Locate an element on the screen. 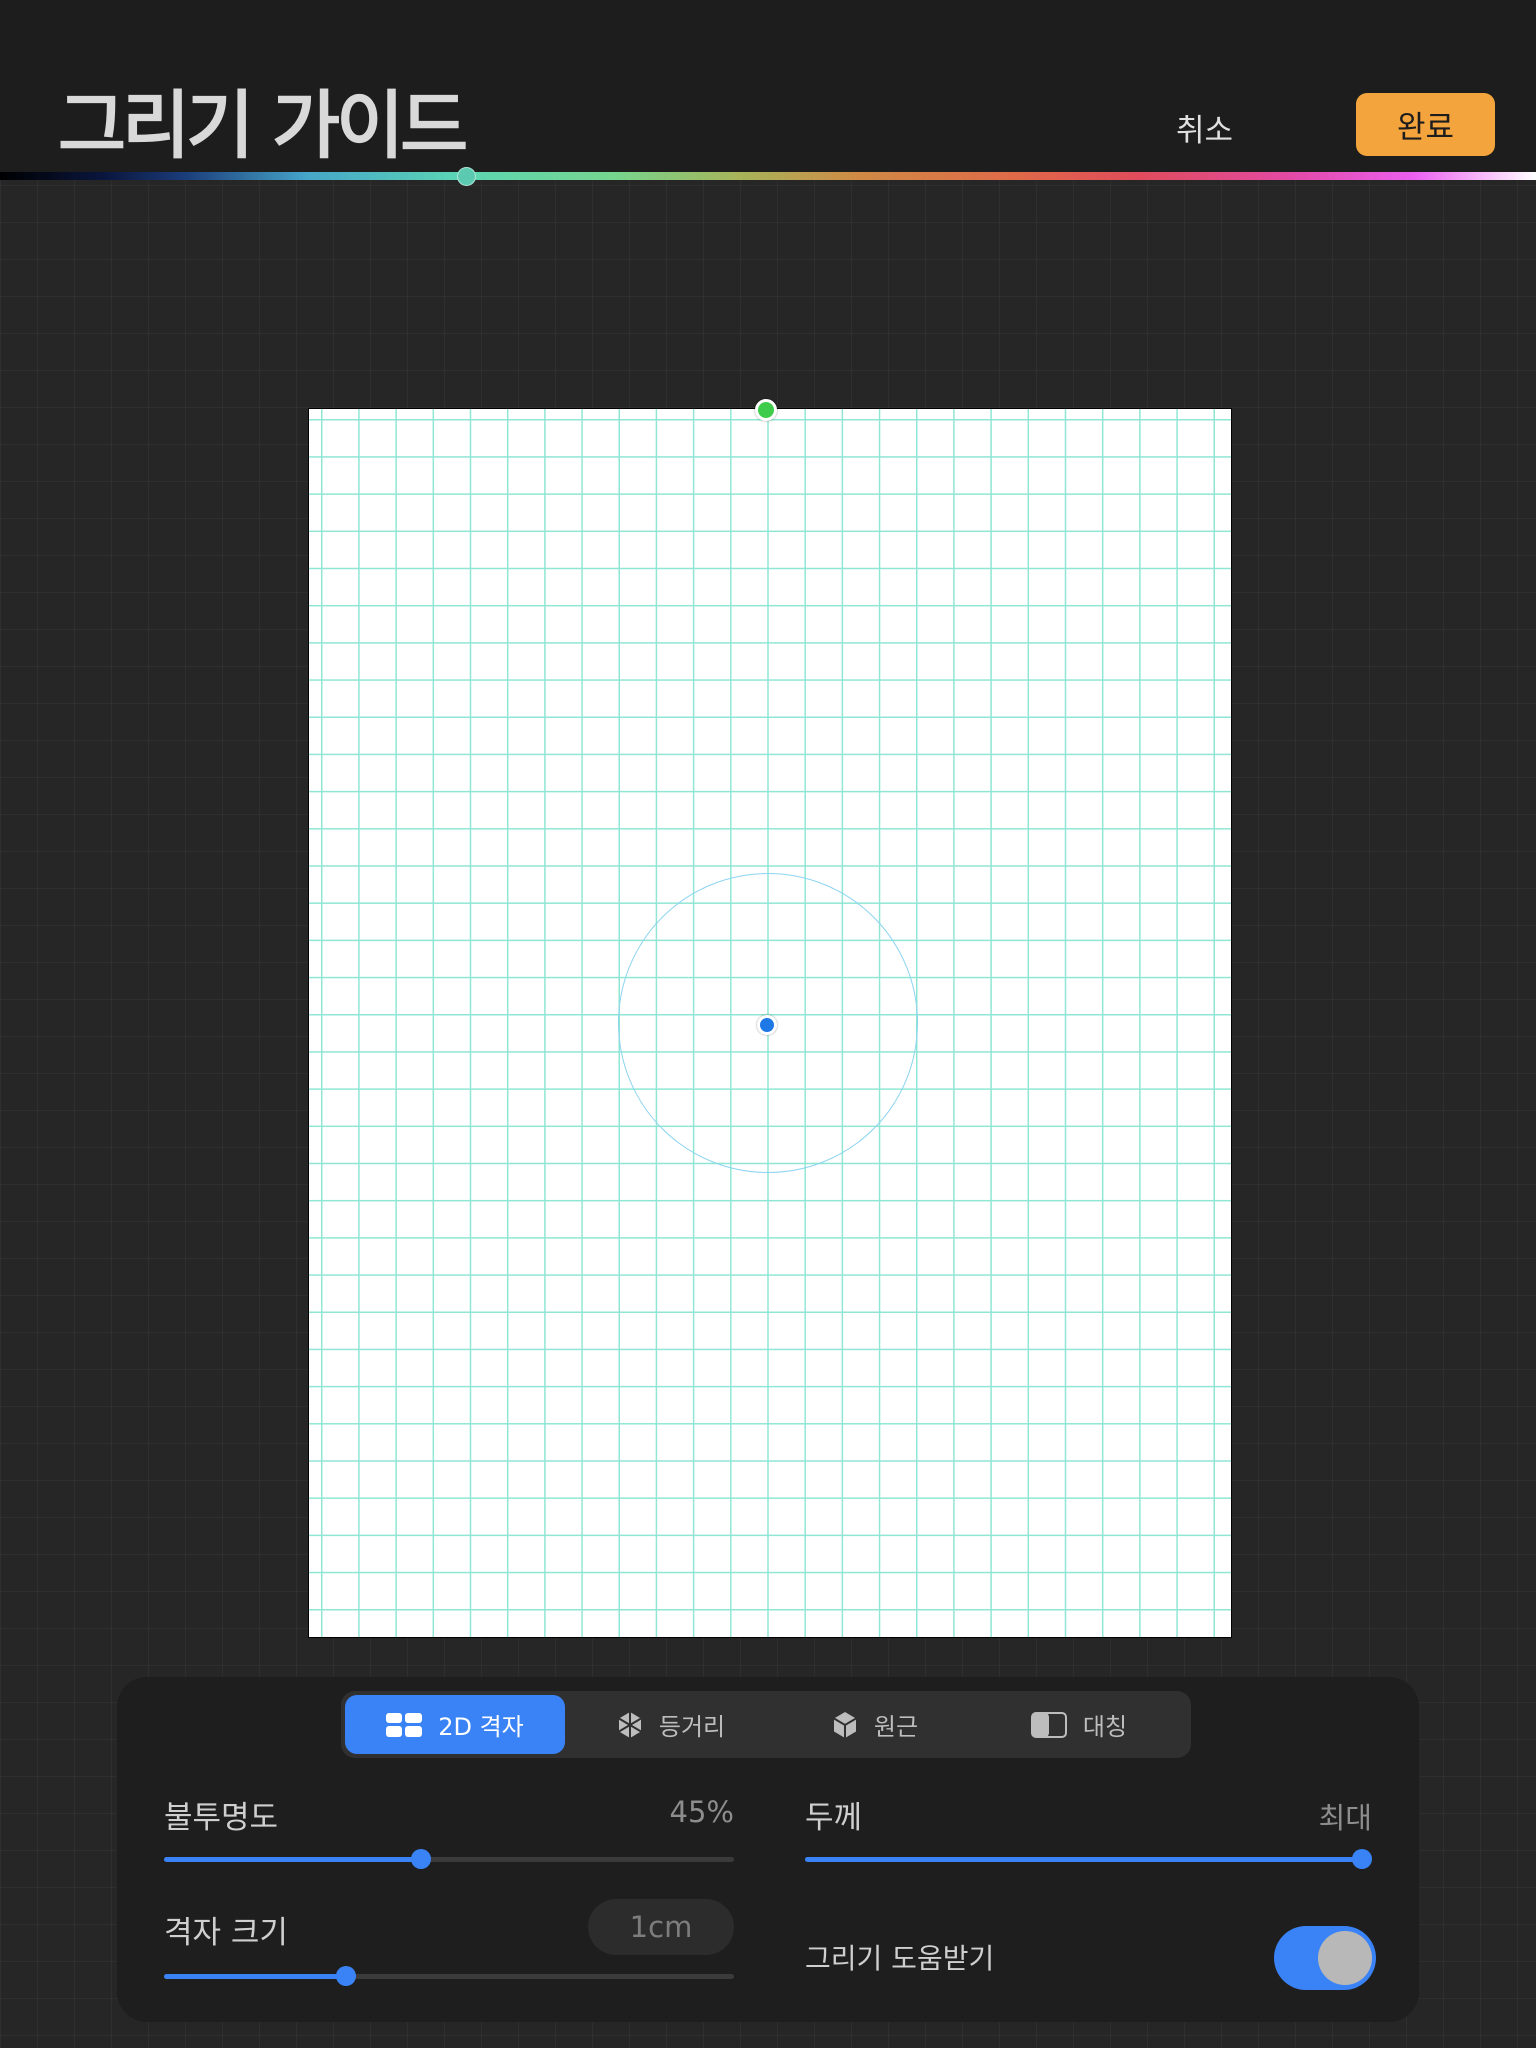 This screenshot has height=2048, width=1536. guide-type-tabs: 2D 격자 등거리 원근 대칭 is located at coordinates (766, 1724).